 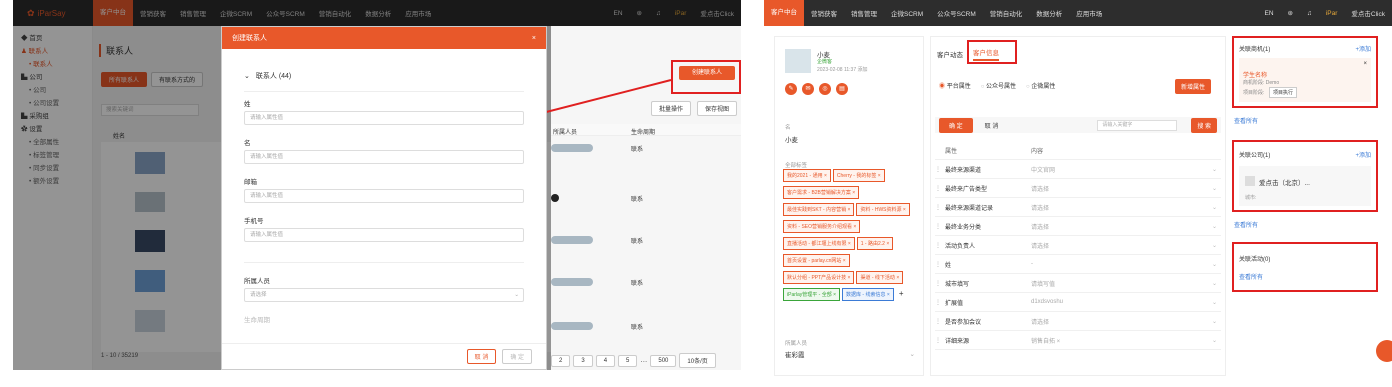 What do you see at coordinates (907, 13) in the screenshot?
I see `nav-item-wecom: 企微SCRM` at bounding box center [907, 13].